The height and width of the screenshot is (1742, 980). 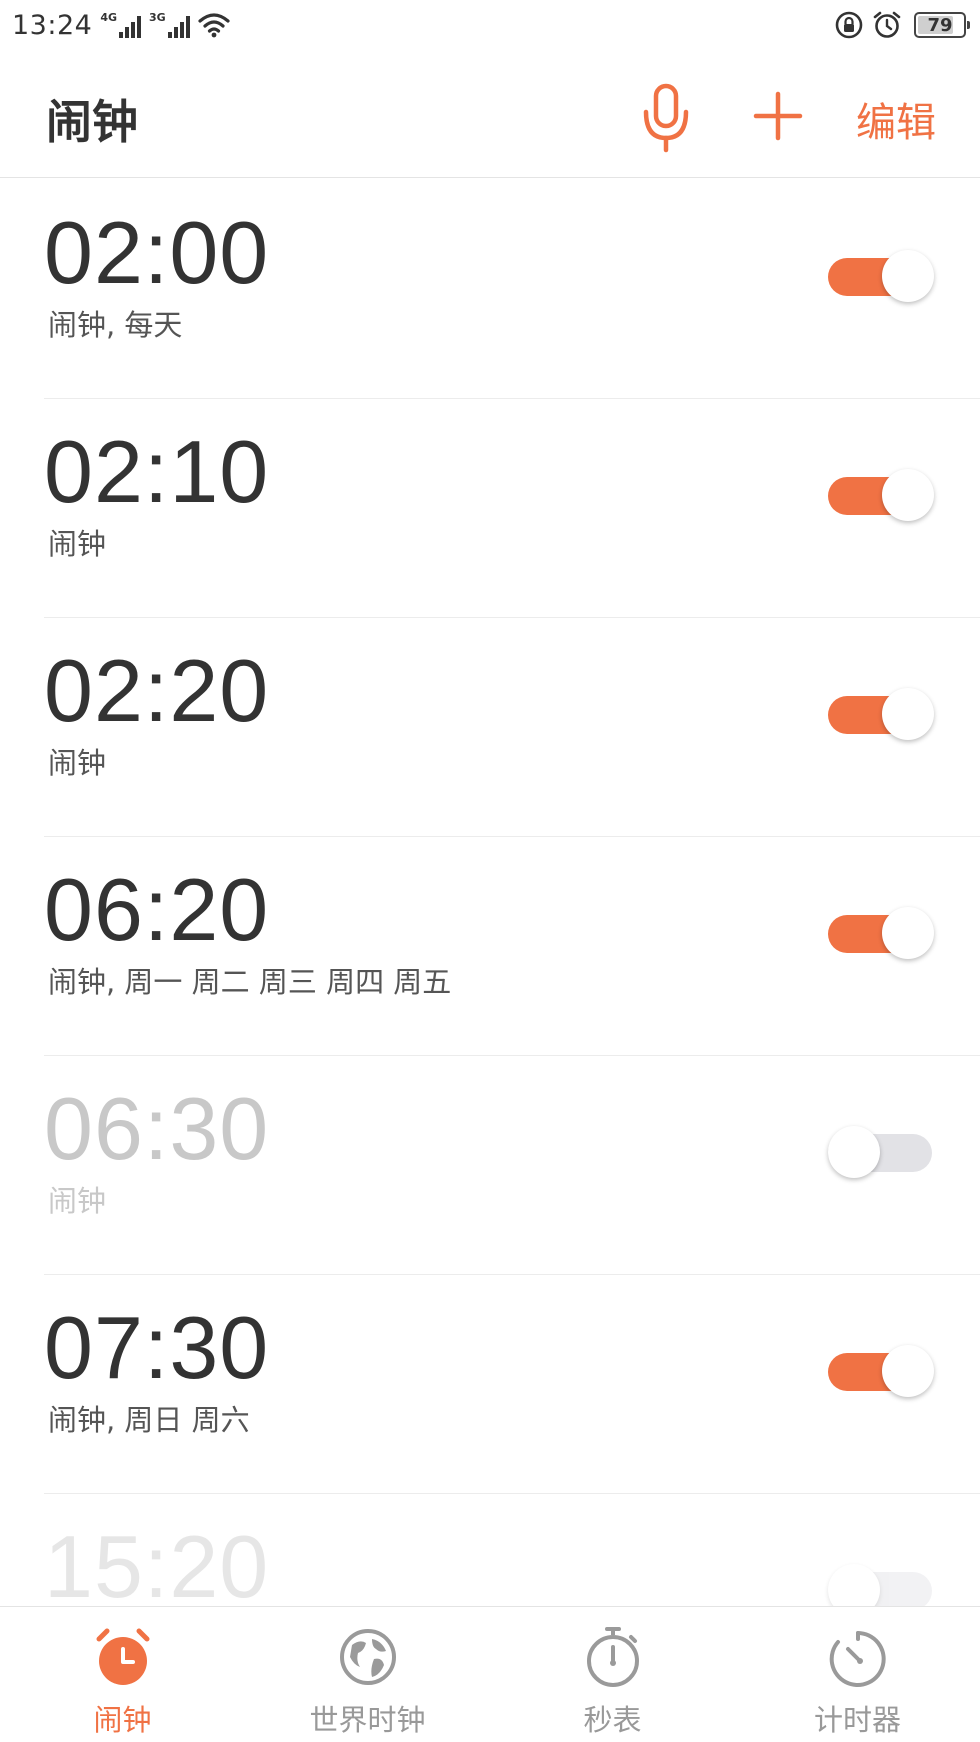 I want to click on alarm-row: 02:00 闹钟, 每天, so click(x=490, y=289).